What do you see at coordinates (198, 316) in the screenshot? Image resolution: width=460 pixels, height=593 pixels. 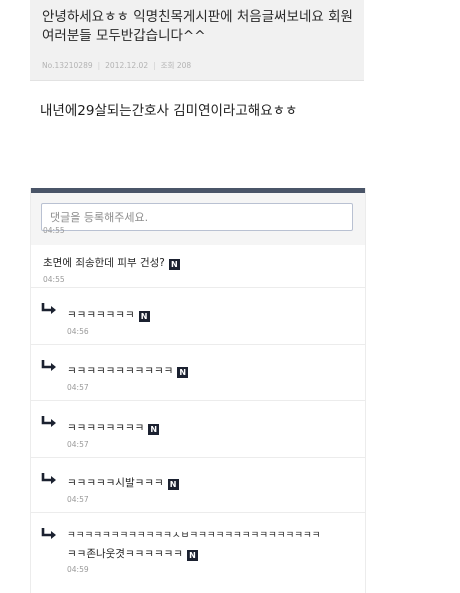 I see `reply-item: ㅋㅋㅋㅋㅋㅋㅋ N 04:56` at bounding box center [198, 316].